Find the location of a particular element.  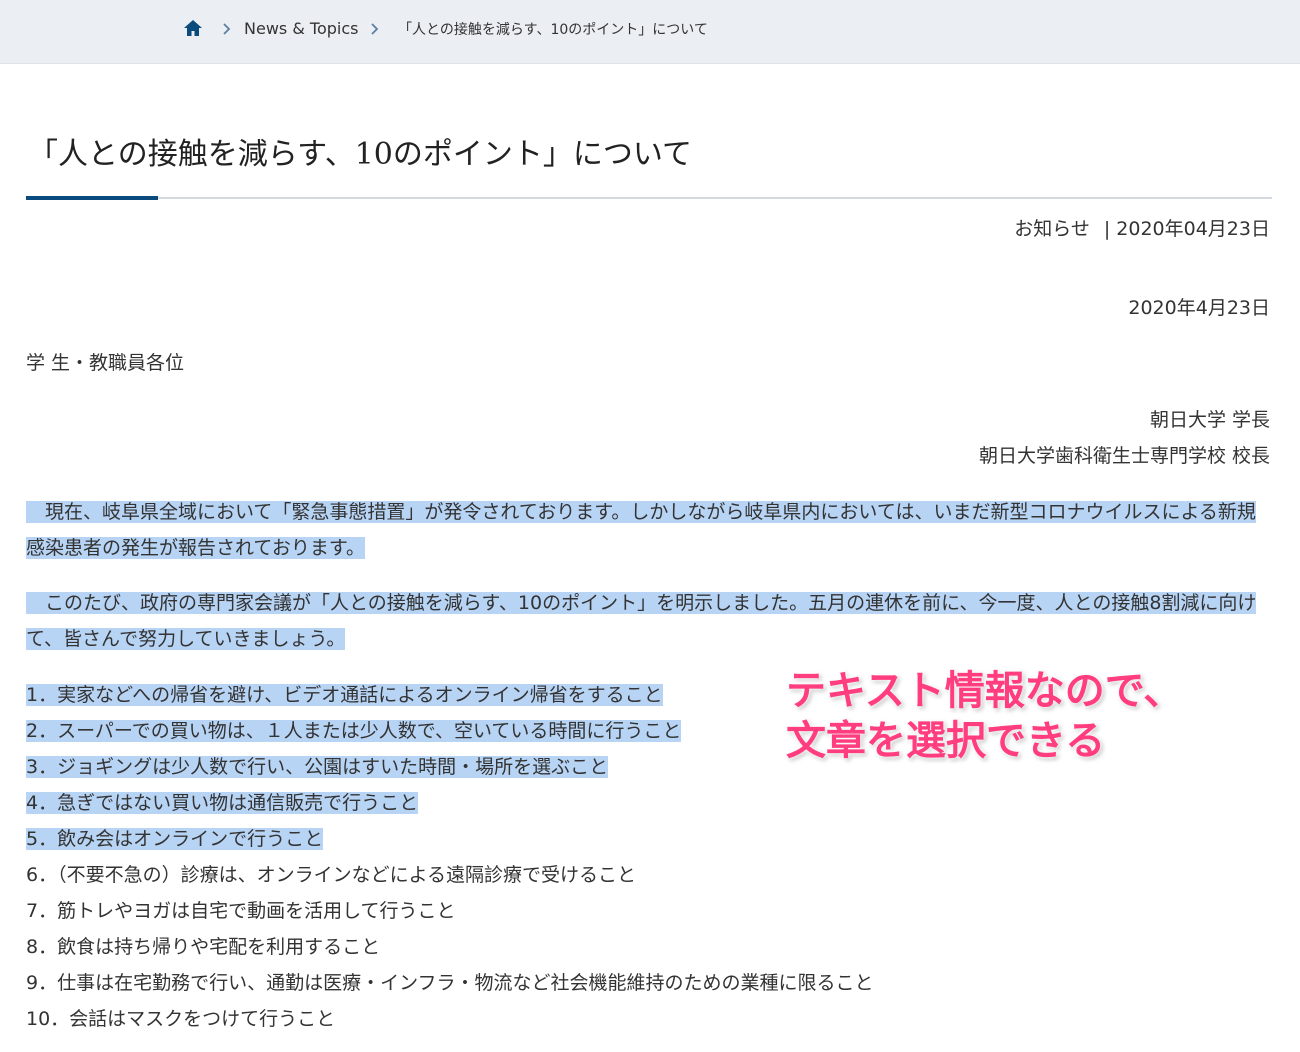

list-item-text: 10．会話はマスクをつけて行うこと is located at coordinates (181, 1019).